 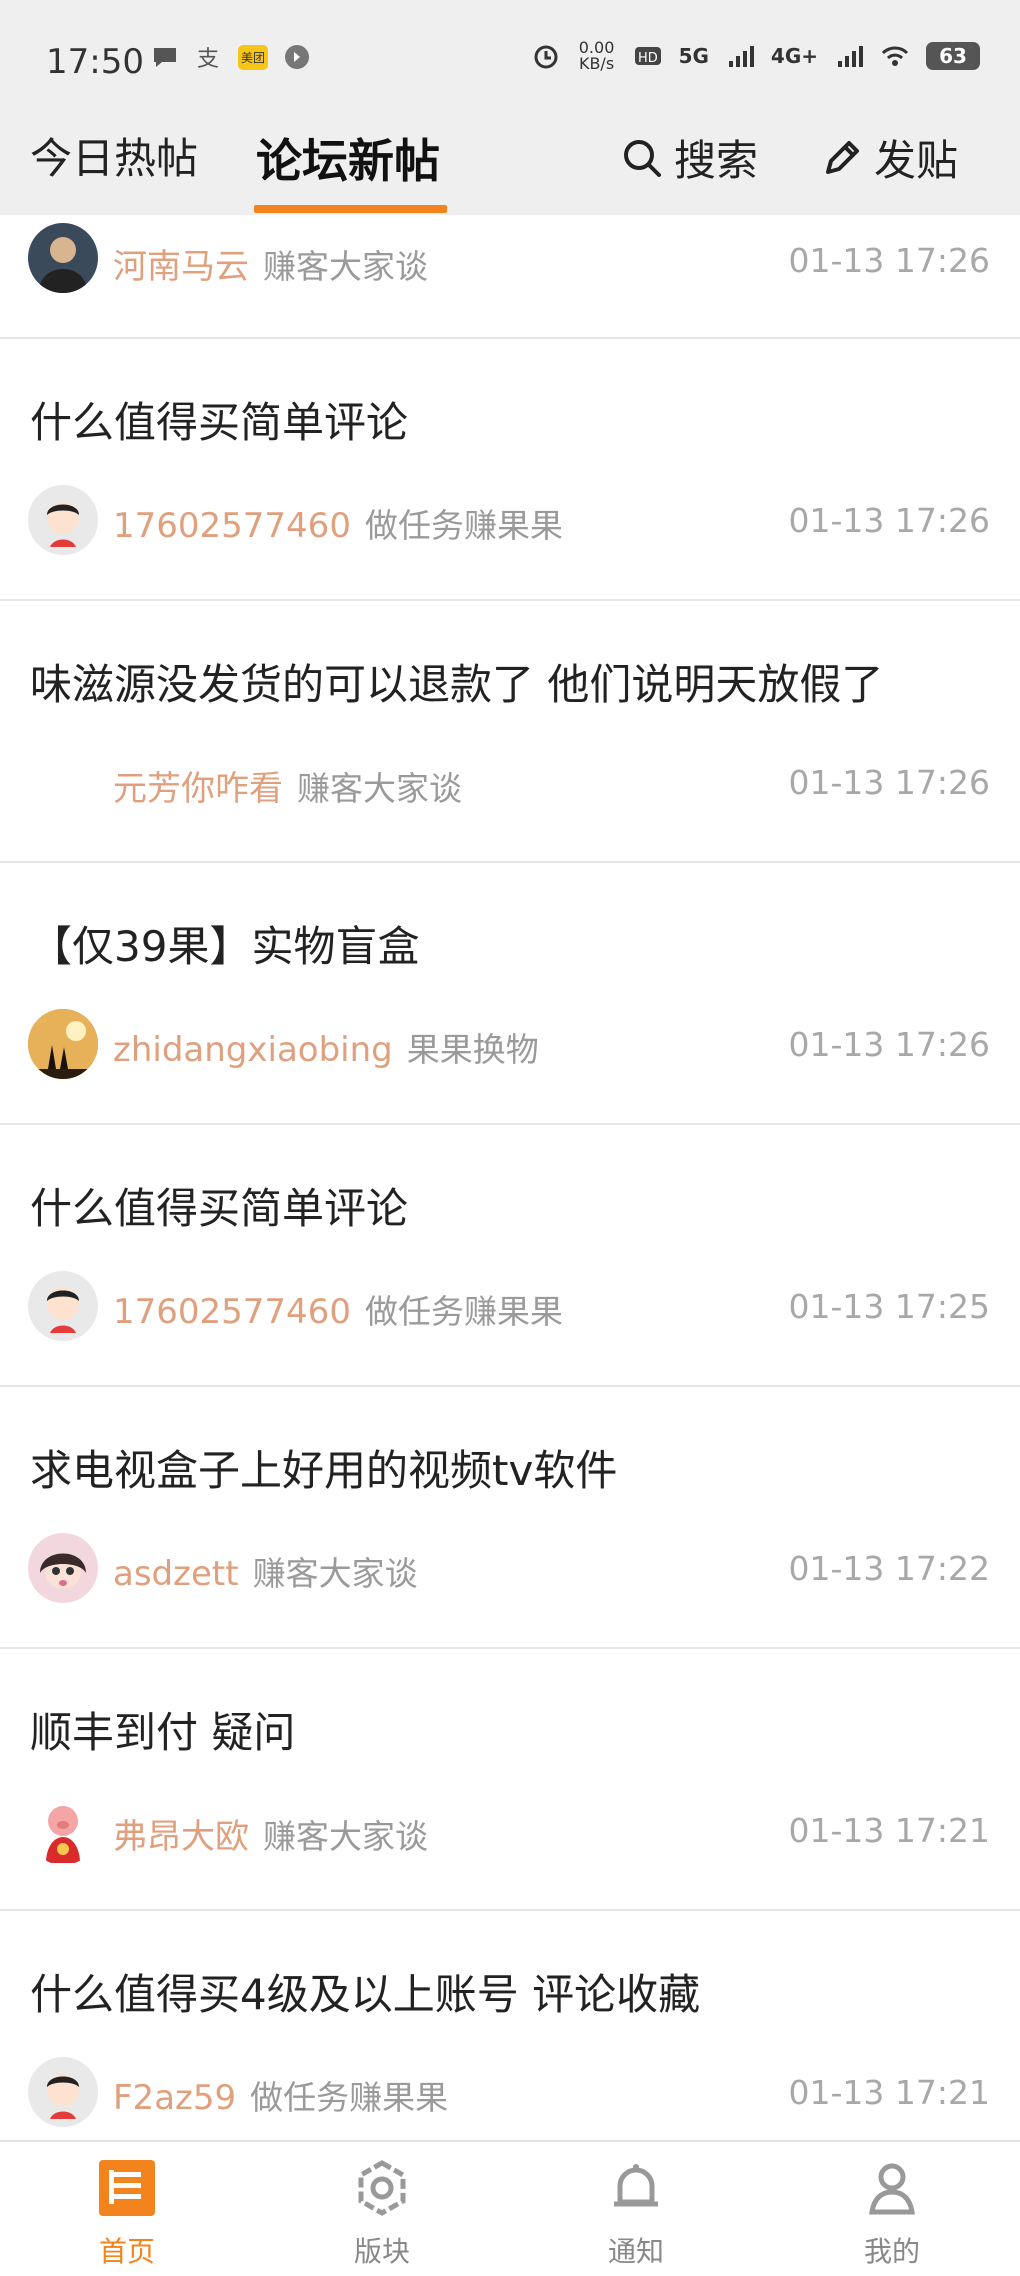 I want to click on network-speed: 0.00 KB/s, so click(x=596, y=55).